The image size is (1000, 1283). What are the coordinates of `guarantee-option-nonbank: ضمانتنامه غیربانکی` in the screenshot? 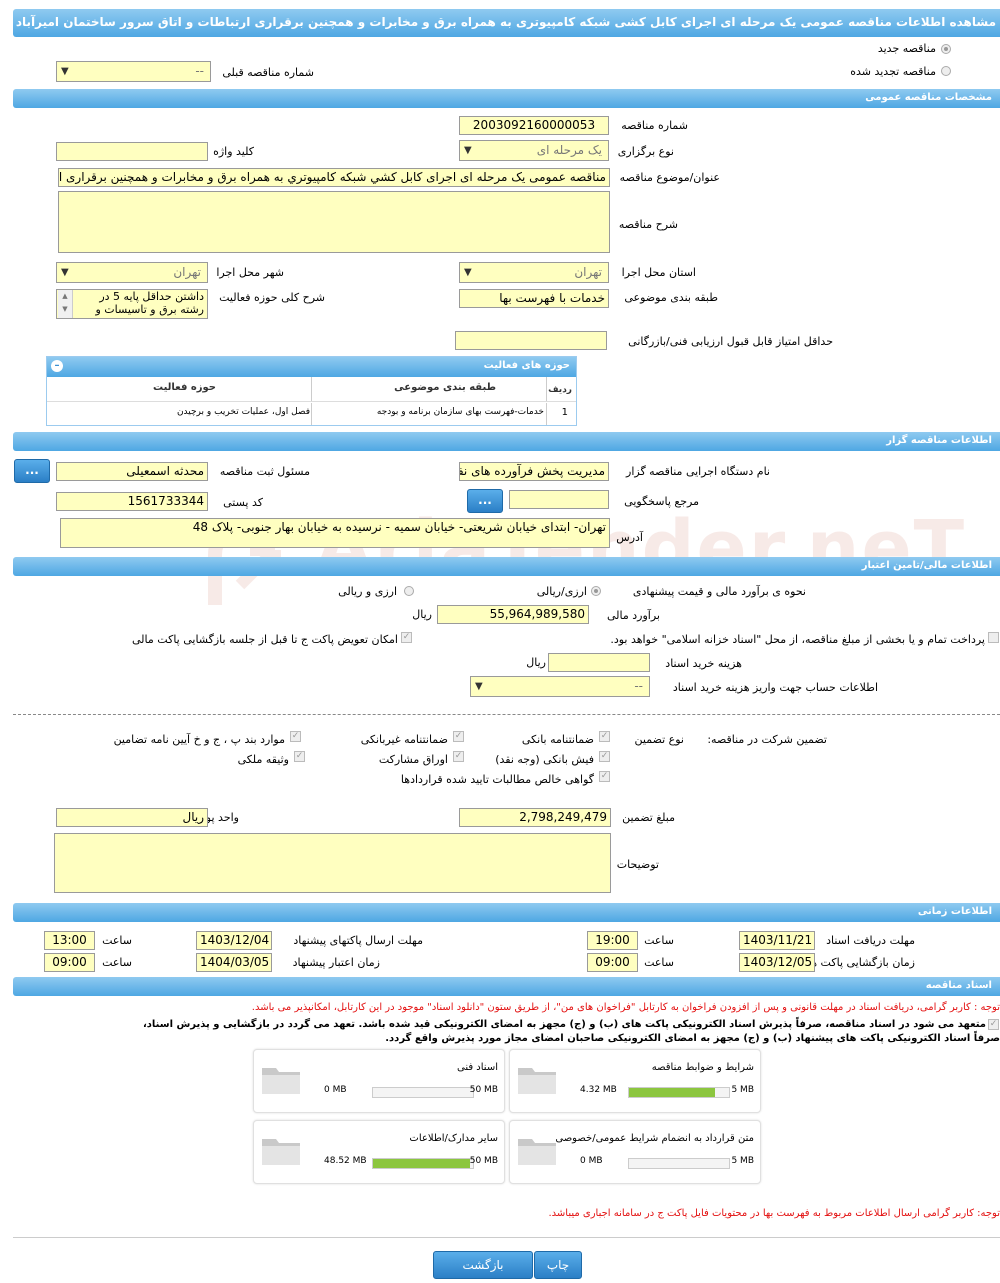 It's located at (404, 739).